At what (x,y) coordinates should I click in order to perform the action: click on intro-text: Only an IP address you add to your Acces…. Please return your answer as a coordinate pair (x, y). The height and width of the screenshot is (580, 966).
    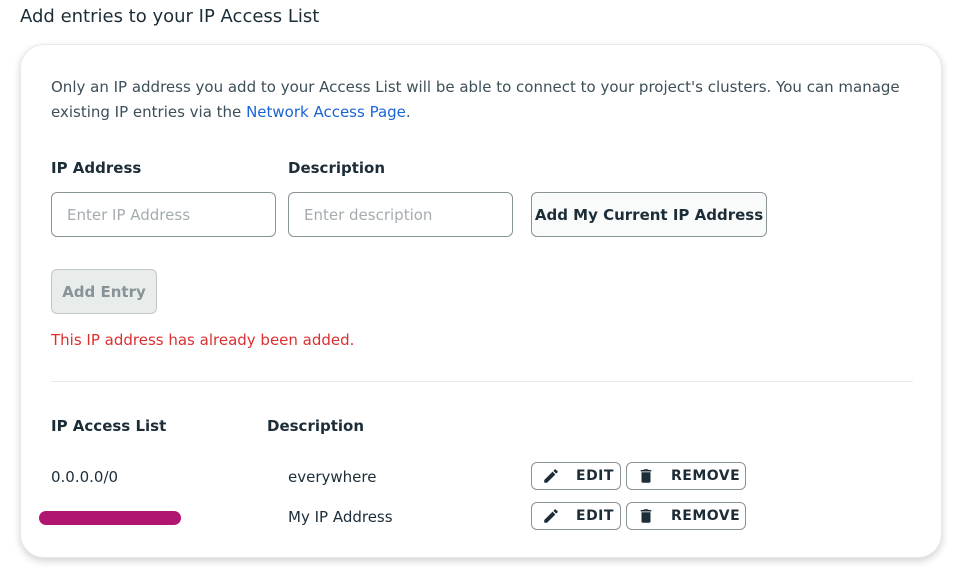
    Looking at the image, I should click on (486, 100).